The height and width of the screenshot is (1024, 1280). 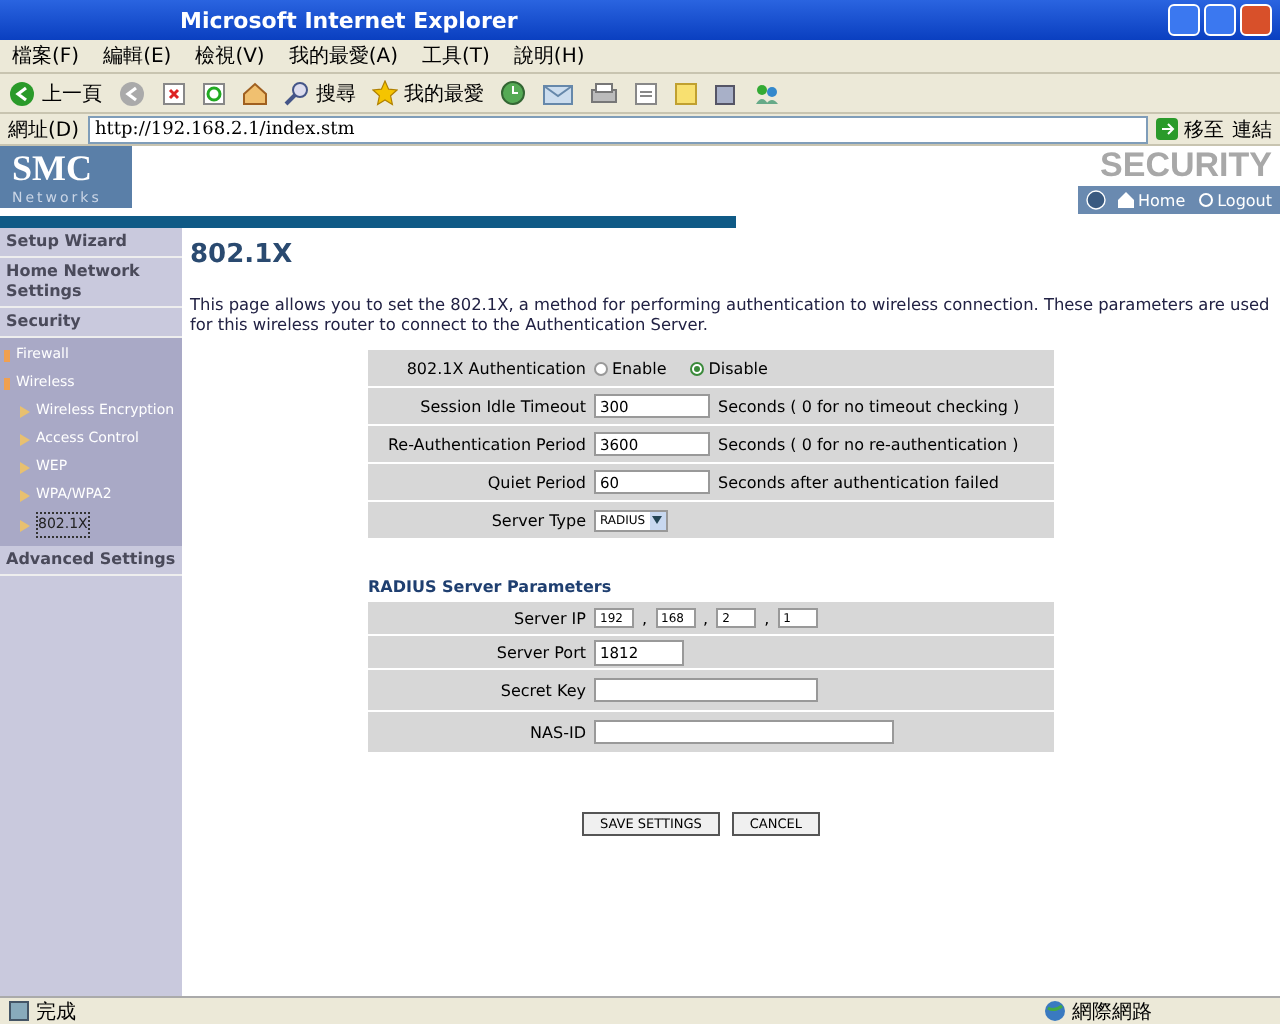 What do you see at coordinates (55, 93) in the screenshot?
I see `back-button: 上一頁` at bounding box center [55, 93].